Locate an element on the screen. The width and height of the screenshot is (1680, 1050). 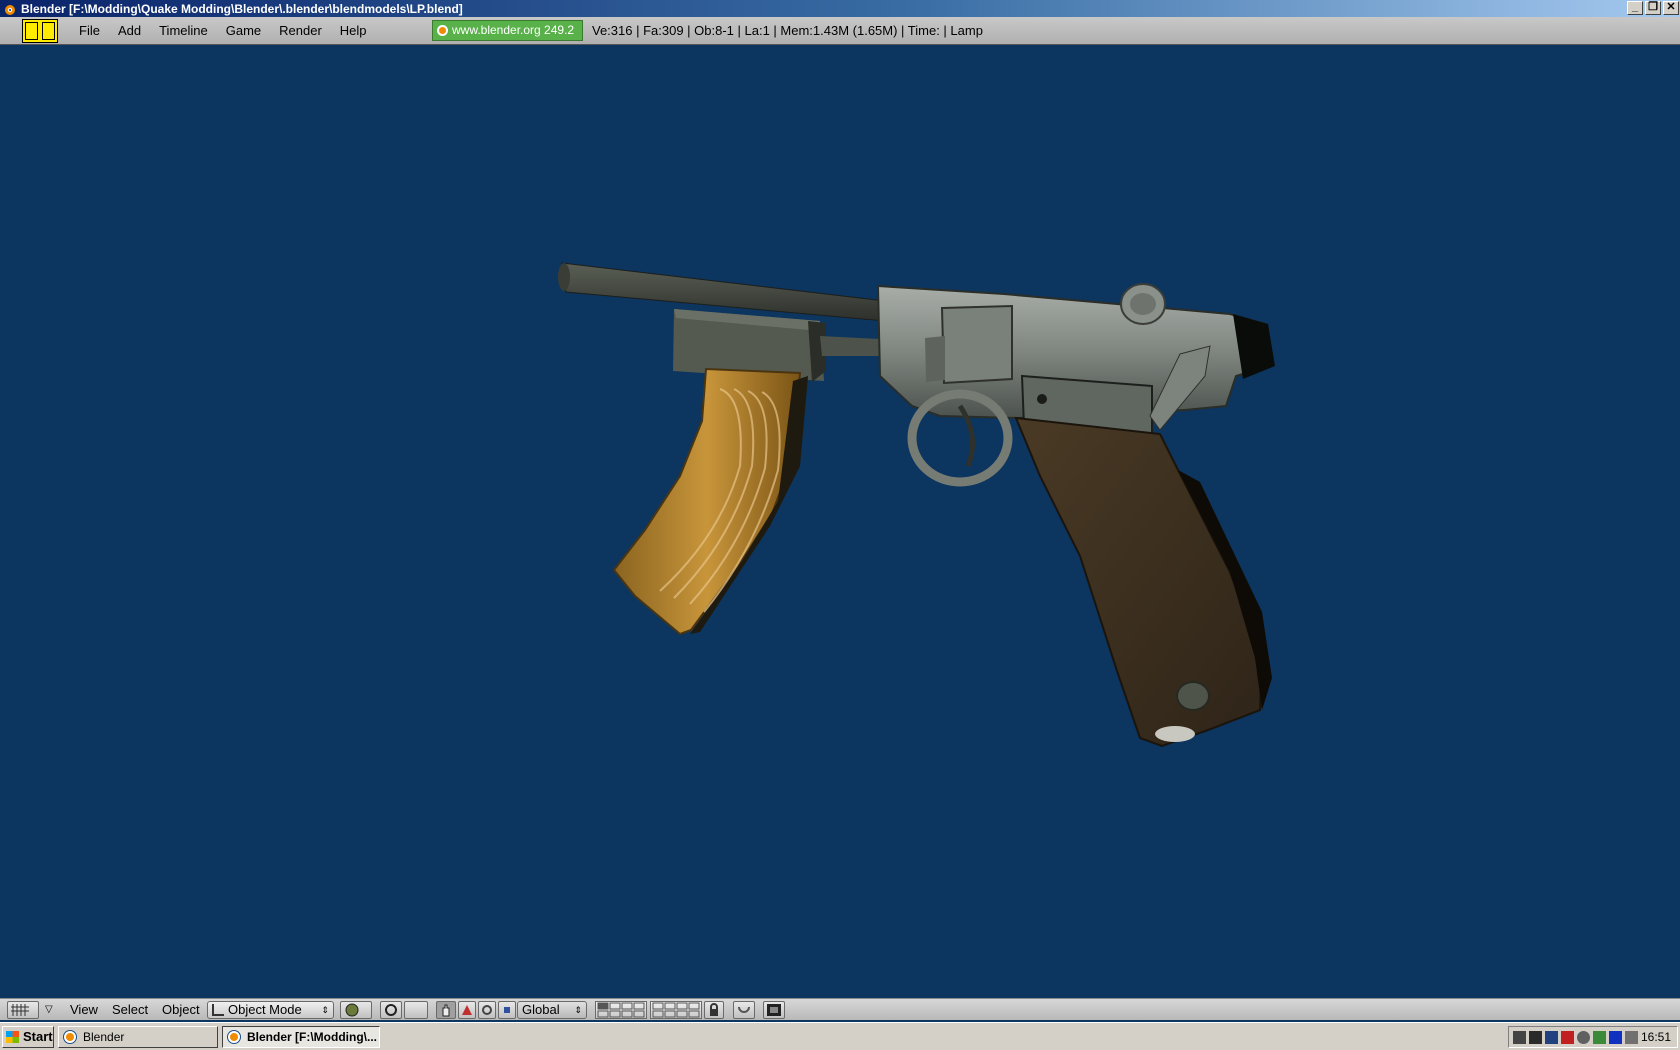
site-badge-label: www.blender.org 249.2 is located at coordinates (513, 30).